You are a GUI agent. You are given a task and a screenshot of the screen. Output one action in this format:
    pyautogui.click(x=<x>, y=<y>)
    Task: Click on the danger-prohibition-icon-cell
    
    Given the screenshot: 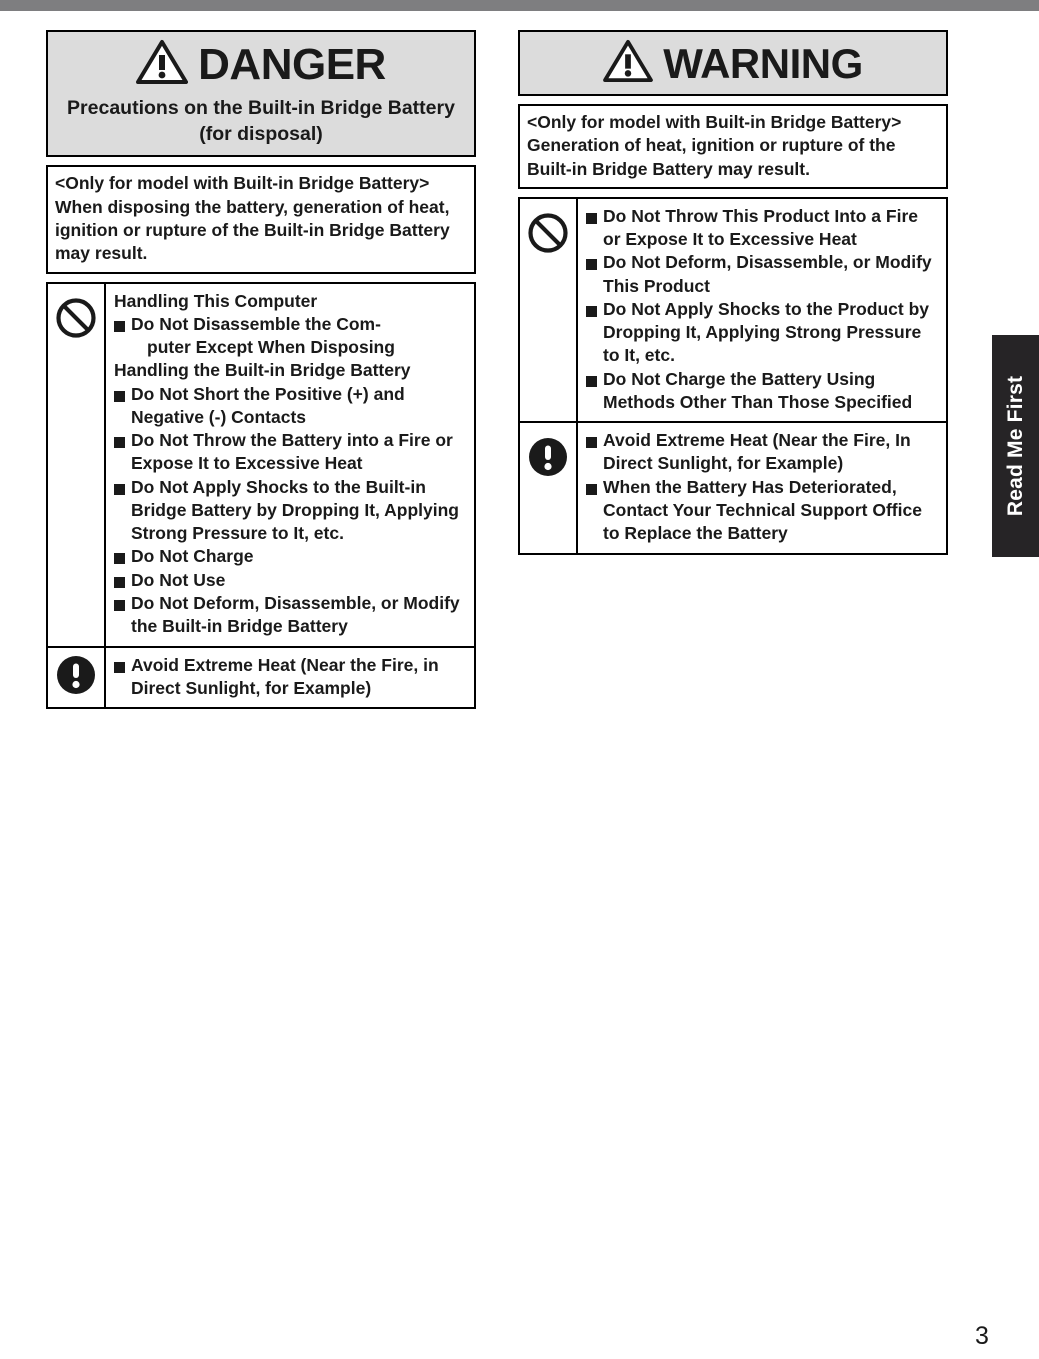 What is the action you would take?
    pyautogui.click(x=77, y=464)
    